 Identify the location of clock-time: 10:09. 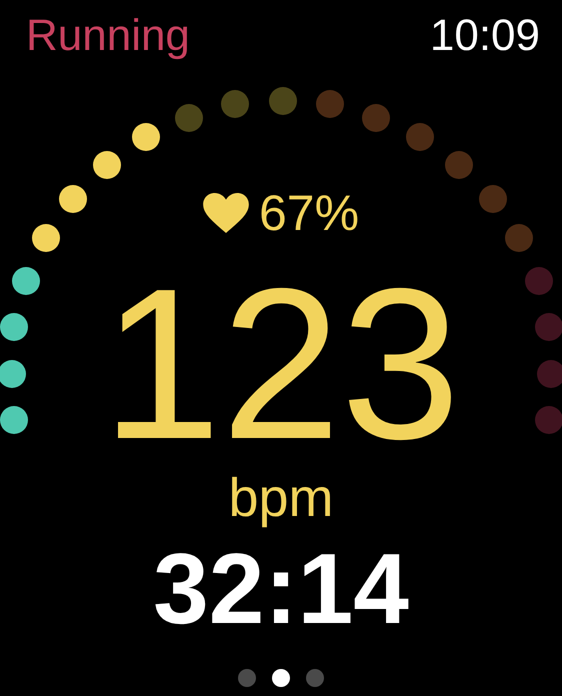
(485, 36).